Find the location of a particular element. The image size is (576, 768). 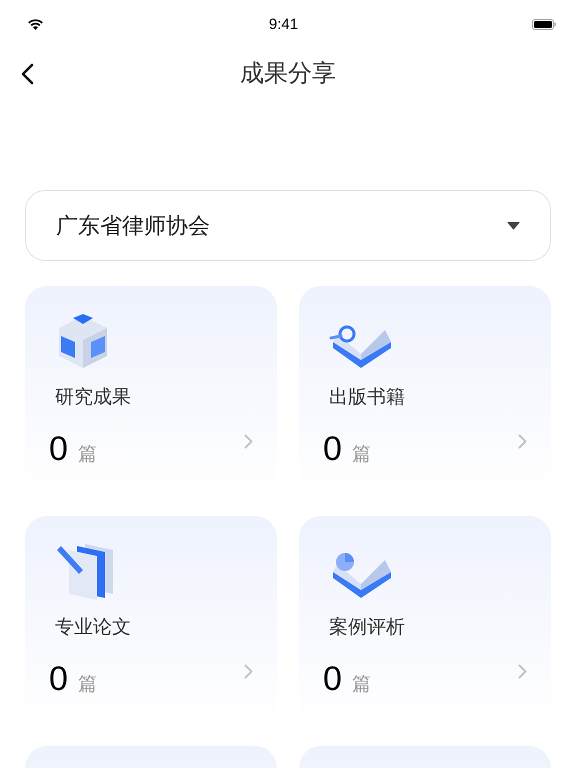

card-title: 出版书籍 is located at coordinates (367, 397).